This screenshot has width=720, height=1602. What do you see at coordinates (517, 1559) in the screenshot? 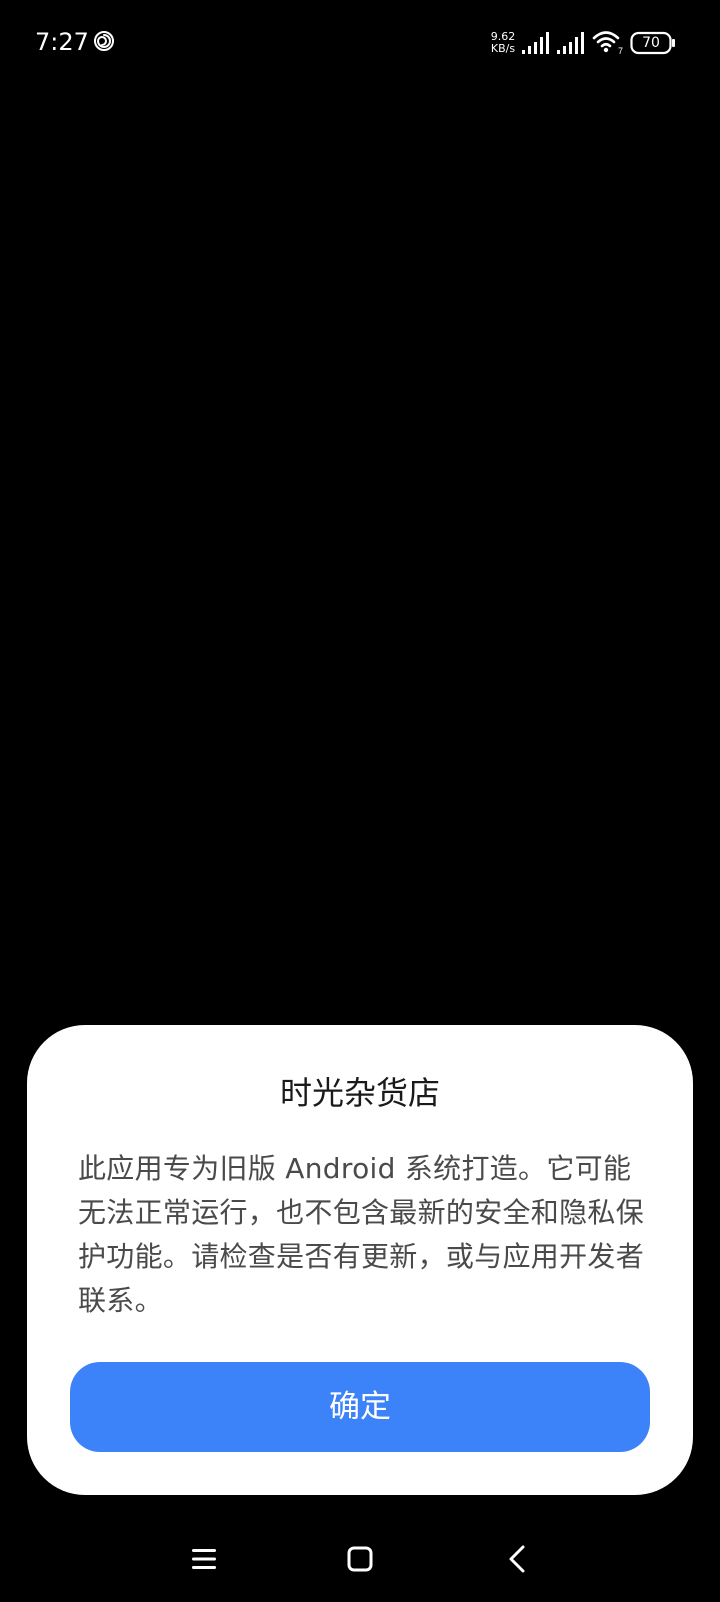
I see `back-icon` at bounding box center [517, 1559].